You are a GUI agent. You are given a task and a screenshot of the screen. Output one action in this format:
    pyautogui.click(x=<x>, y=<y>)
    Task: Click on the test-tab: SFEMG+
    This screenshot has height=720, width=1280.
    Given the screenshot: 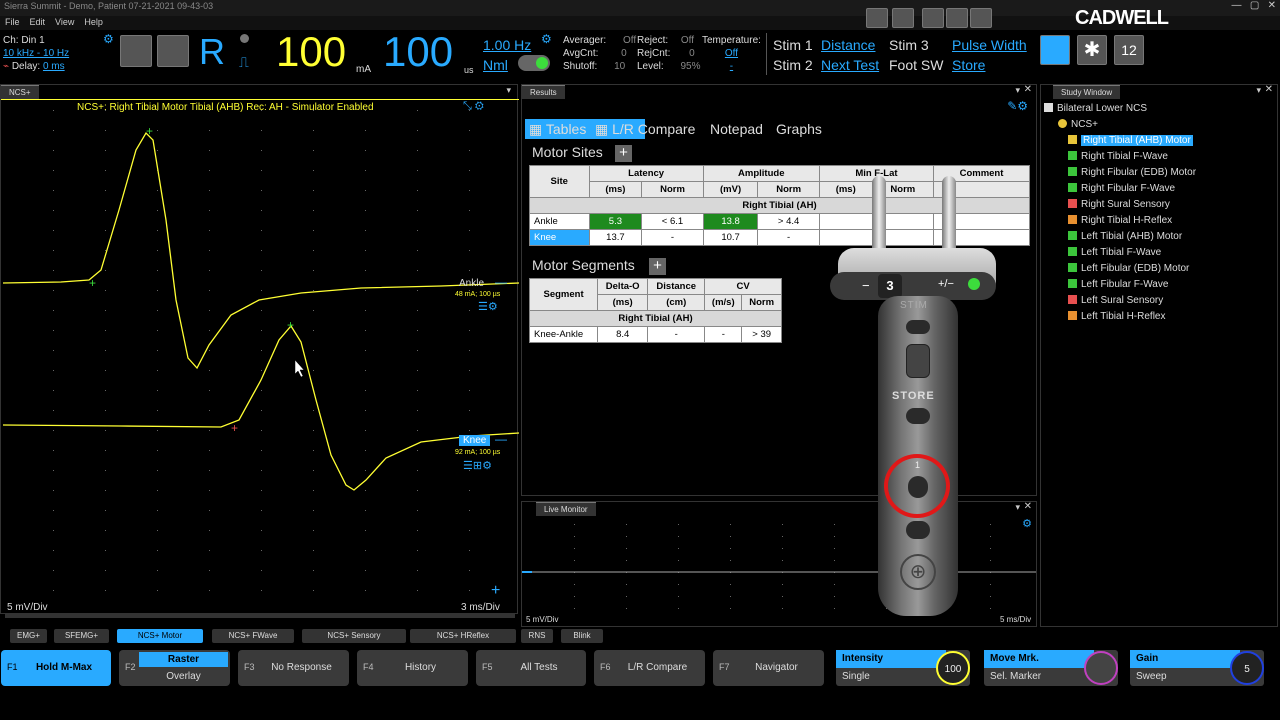 What is the action you would take?
    pyautogui.click(x=81, y=636)
    